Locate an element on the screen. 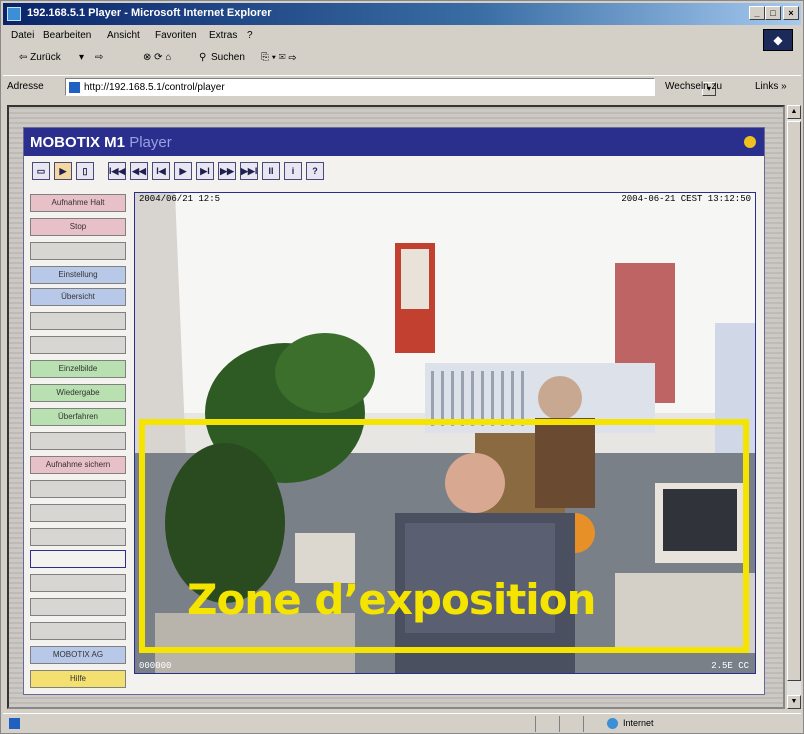 Image resolution: width=804 pixels, height=734 pixels. ie-app-icon is located at coordinates (14, 14).